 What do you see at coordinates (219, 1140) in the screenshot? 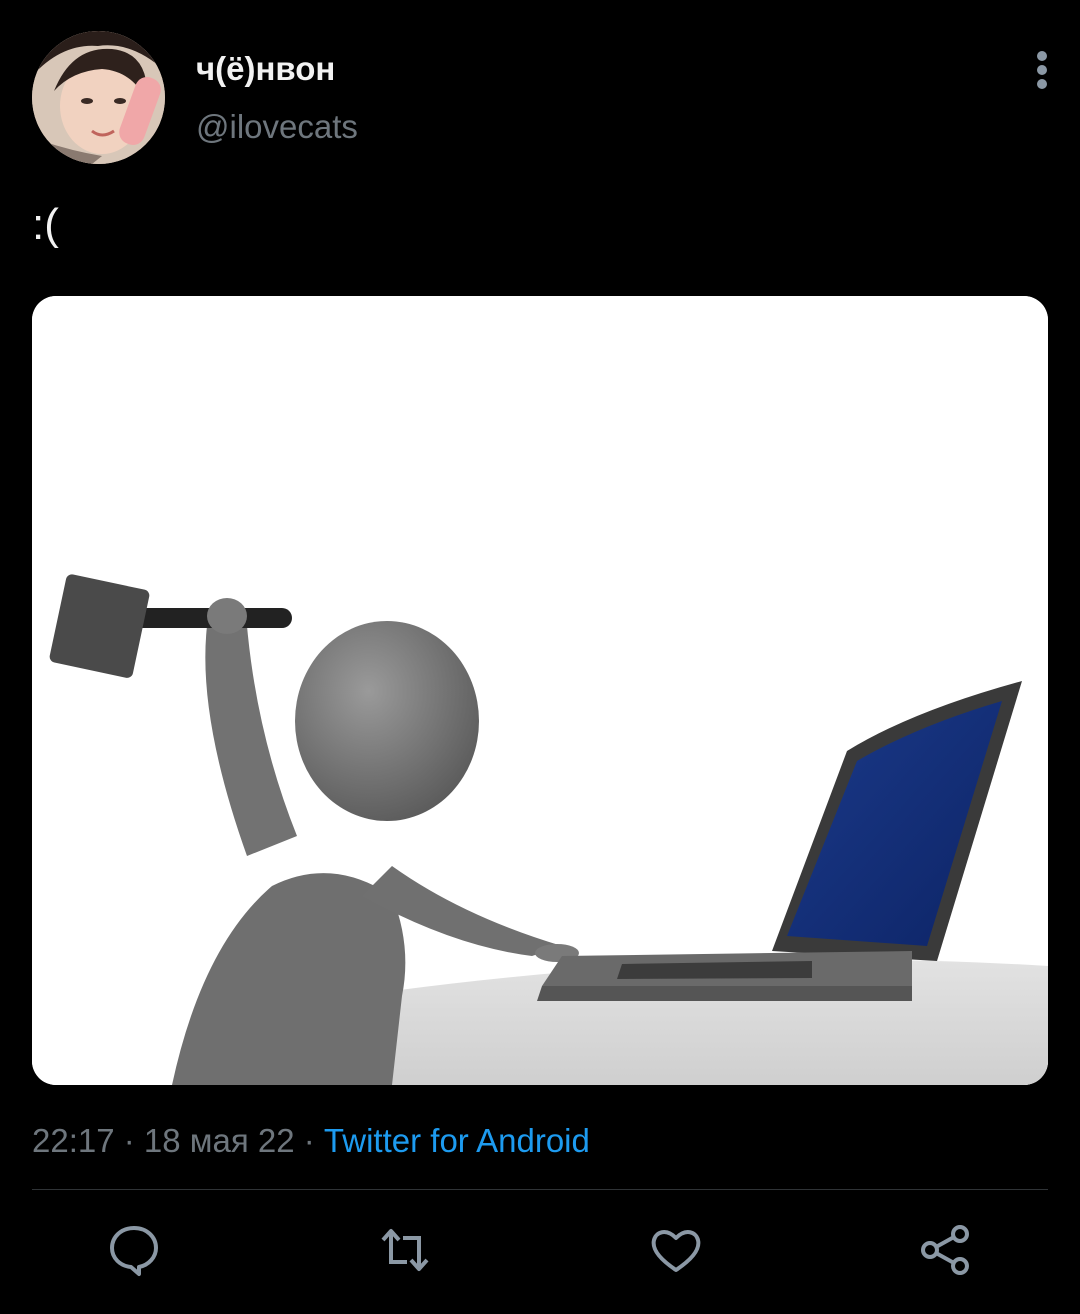
I see `tweet-date: 18 мая 22` at bounding box center [219, 1140].